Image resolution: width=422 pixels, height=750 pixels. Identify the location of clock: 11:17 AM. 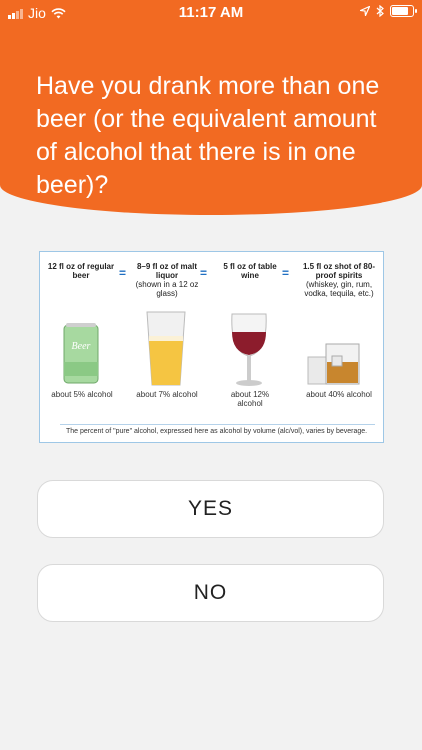
(211, 12).